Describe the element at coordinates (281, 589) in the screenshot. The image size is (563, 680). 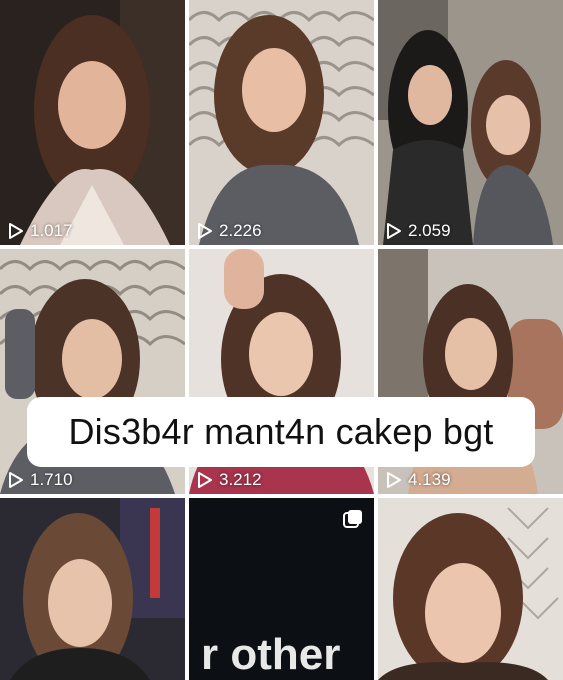
I see `video-thumbnail-8: r other` at that location.